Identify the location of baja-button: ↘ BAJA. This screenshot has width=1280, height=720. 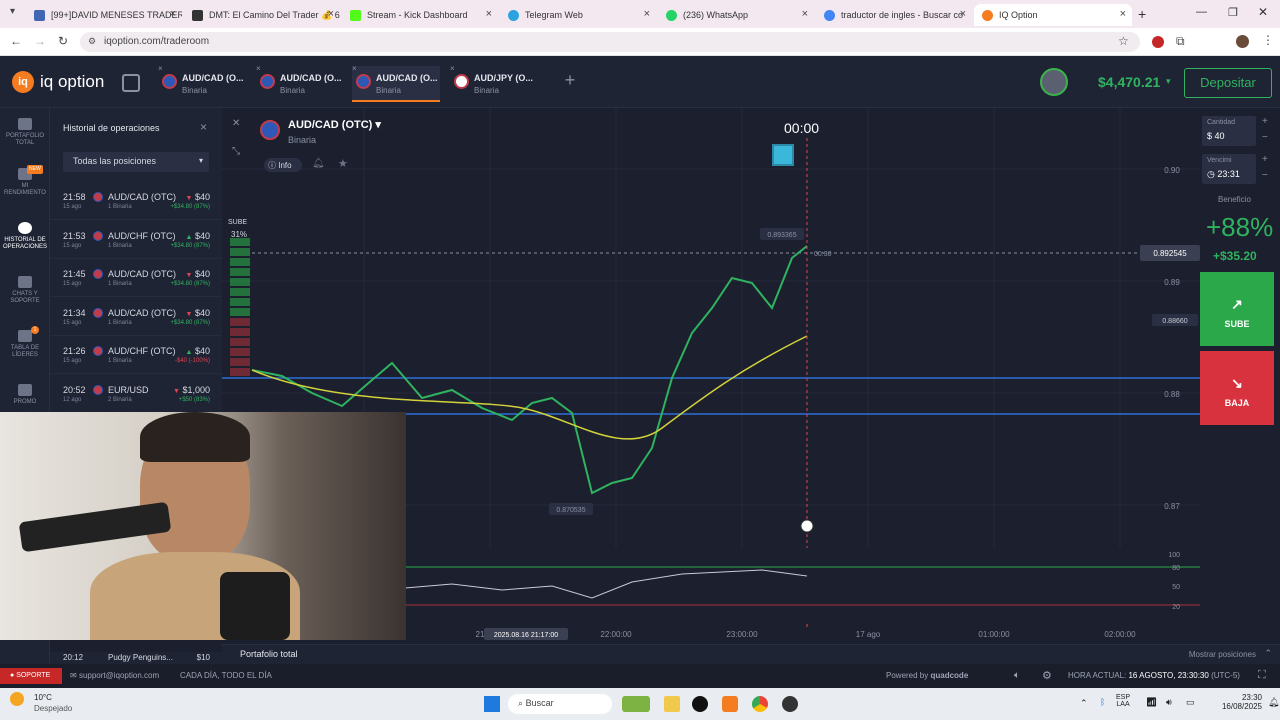
(1237, 388).